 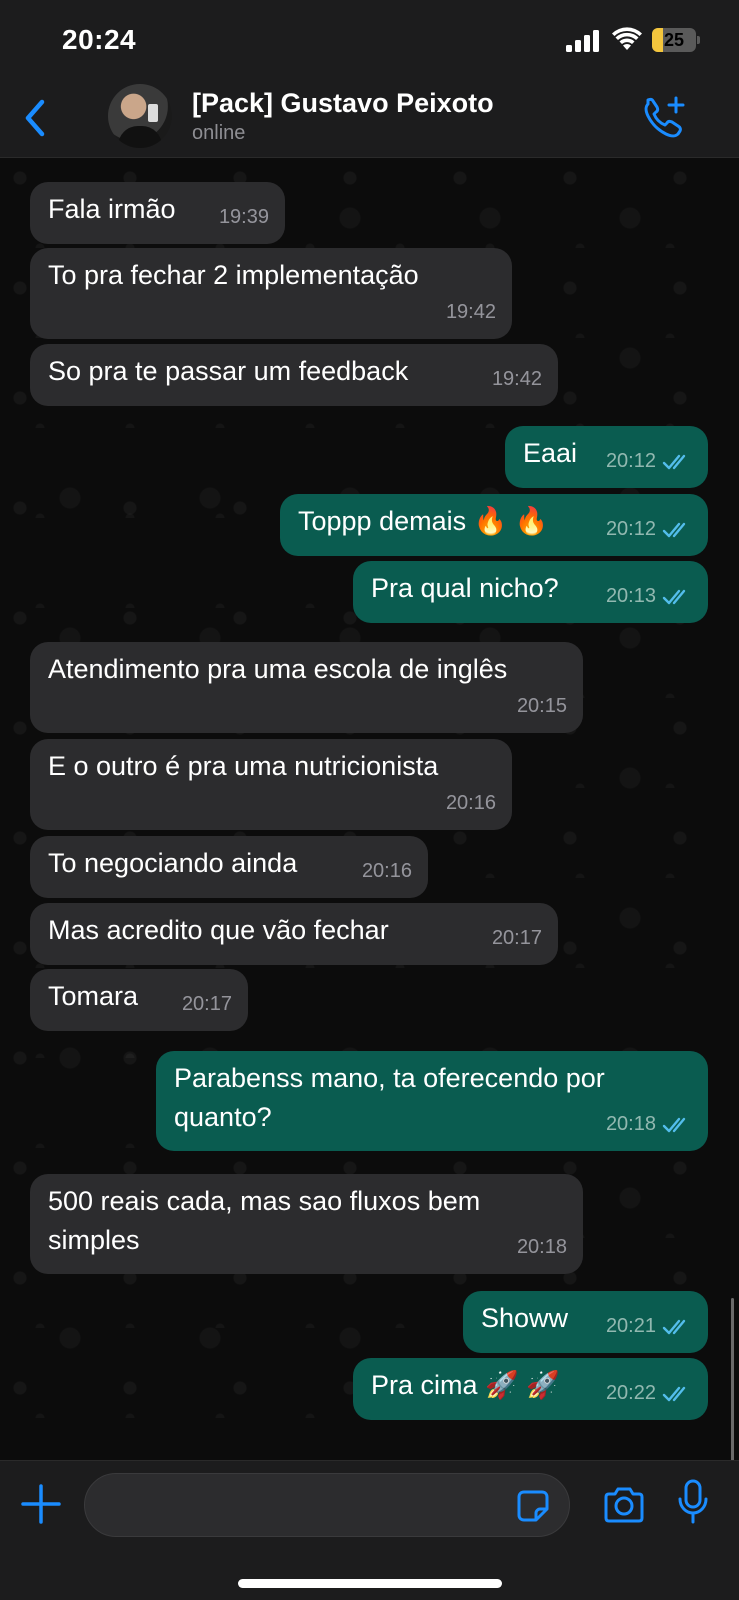 What do you see at coordinates (525, 1318) in the screenshot?
I see `message-text: Showw` at bounding box center [525, 1318].